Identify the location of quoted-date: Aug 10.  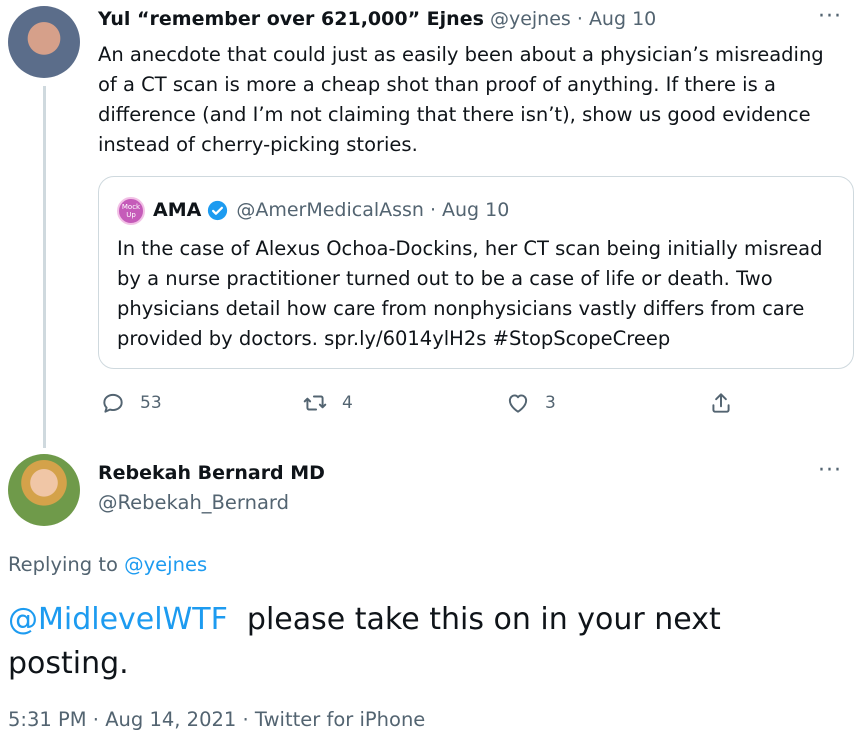
(476, 210).